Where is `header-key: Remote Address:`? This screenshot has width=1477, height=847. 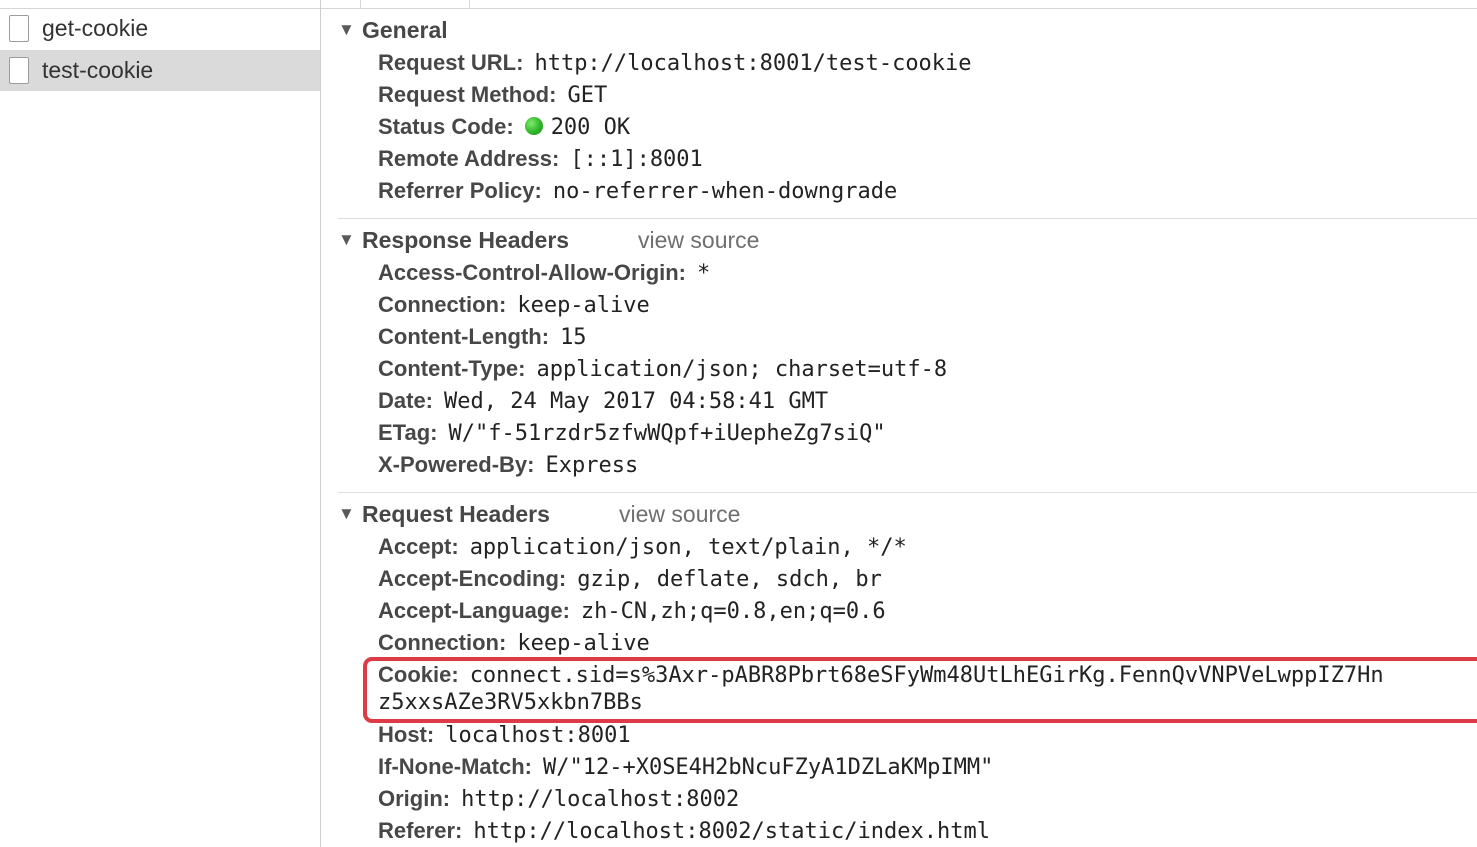 header-key: Remote Address: is located at coordinates (469, 158).